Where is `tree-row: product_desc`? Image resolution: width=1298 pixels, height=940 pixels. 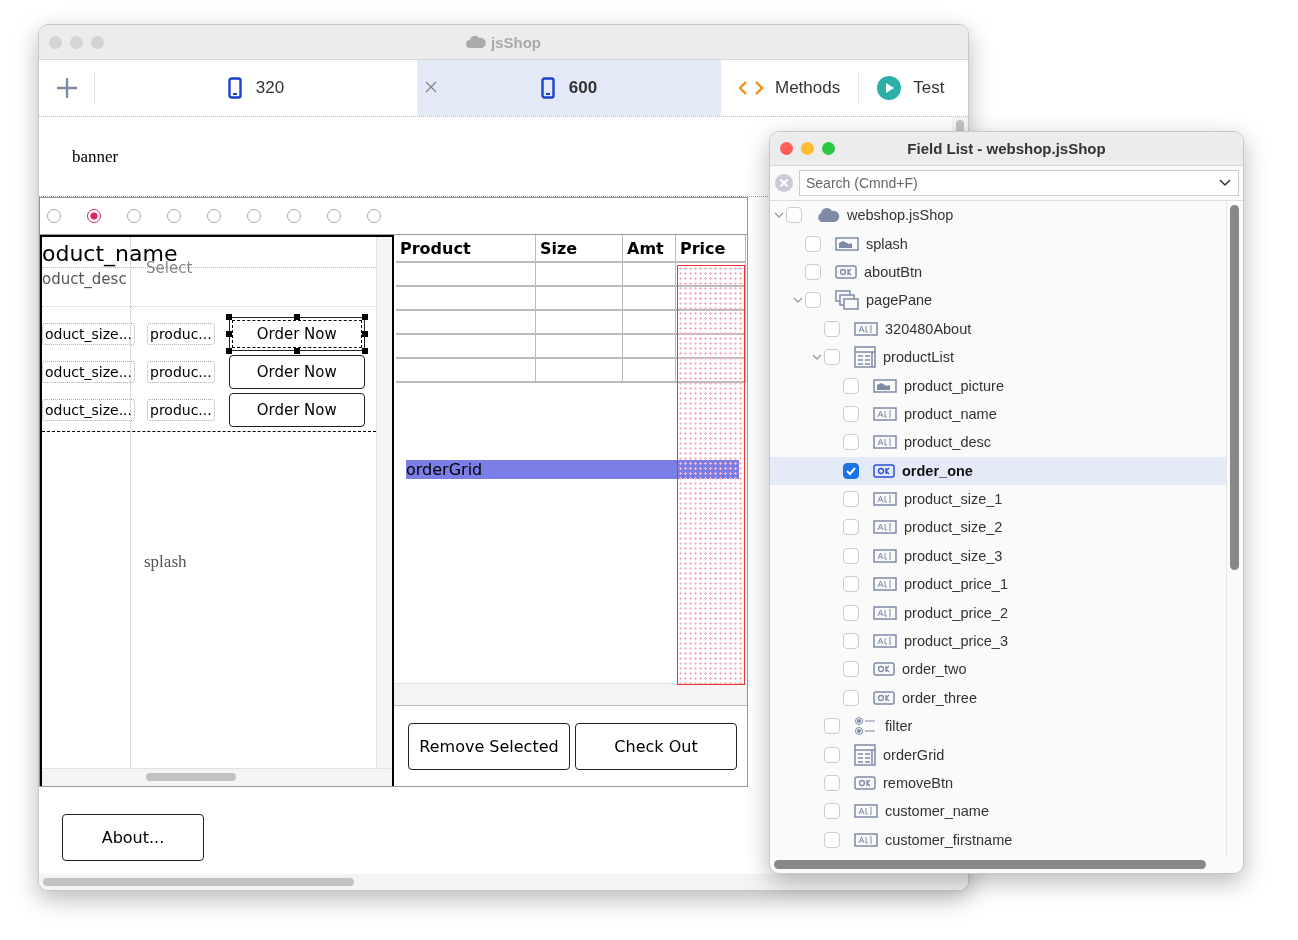 tree-row: product_desc is located at coordinates (998, 442).